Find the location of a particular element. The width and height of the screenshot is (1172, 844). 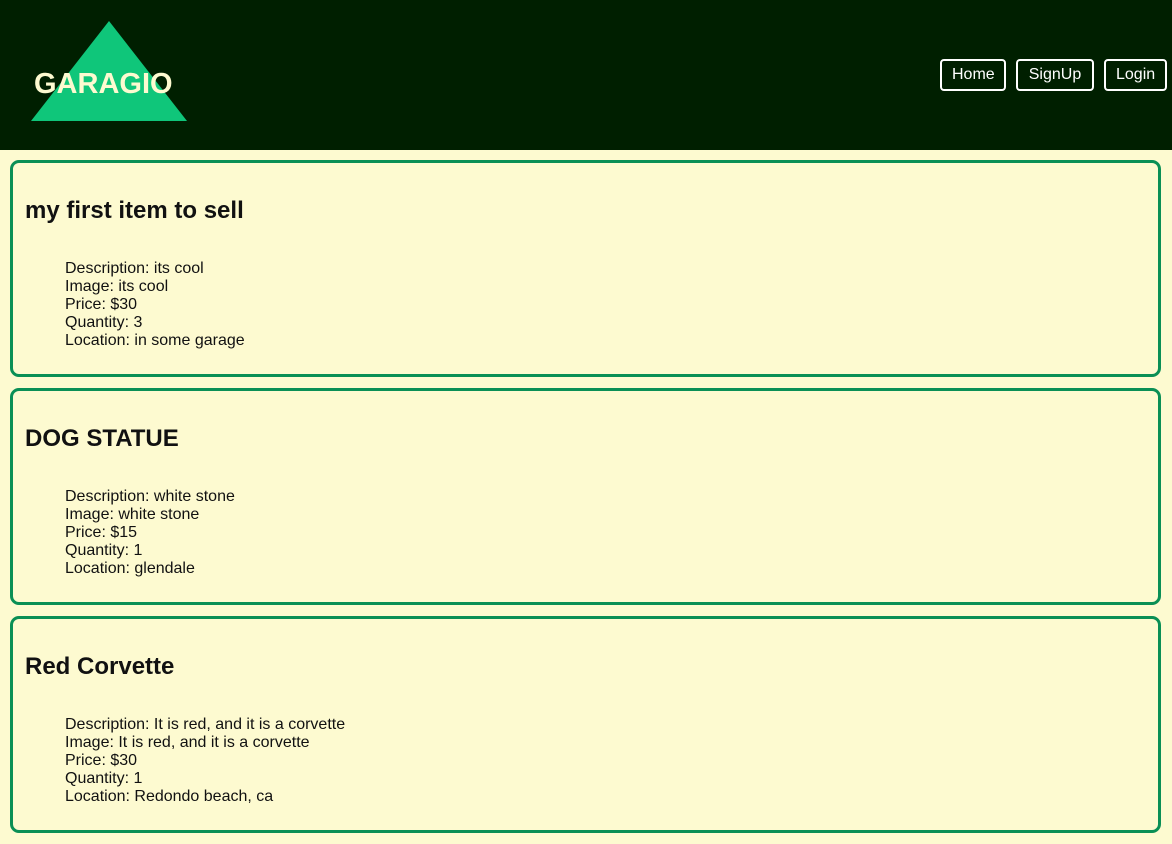

listing-location: Location: Redondo beach, ca is located at coordinates (169, 796).